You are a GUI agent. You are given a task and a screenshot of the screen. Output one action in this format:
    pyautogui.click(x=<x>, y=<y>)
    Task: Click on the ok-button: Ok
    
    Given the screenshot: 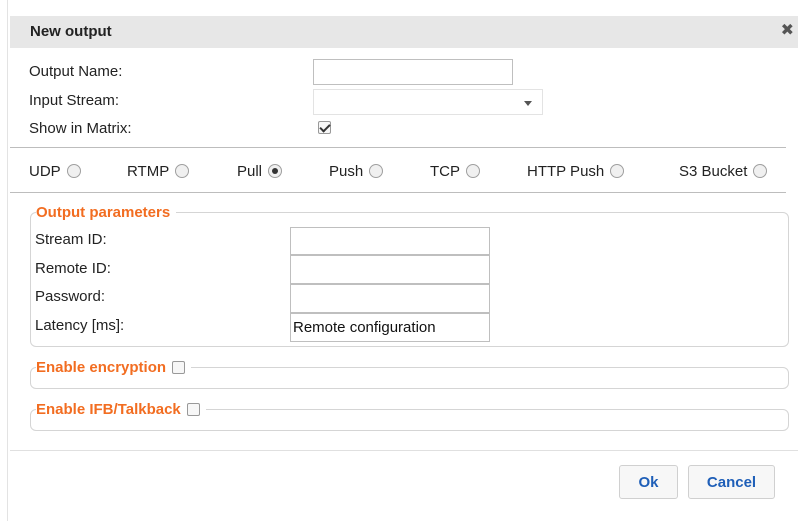 What is the action you would take?
    pyautogui.click(x=648, y=482)
    